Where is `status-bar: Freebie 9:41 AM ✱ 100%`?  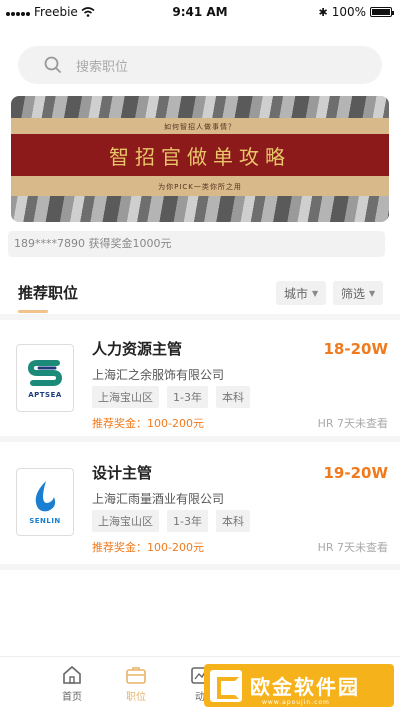 status-bar: Freebie 9:41 AM ✱ 100% is located at coordinates (200, 12).